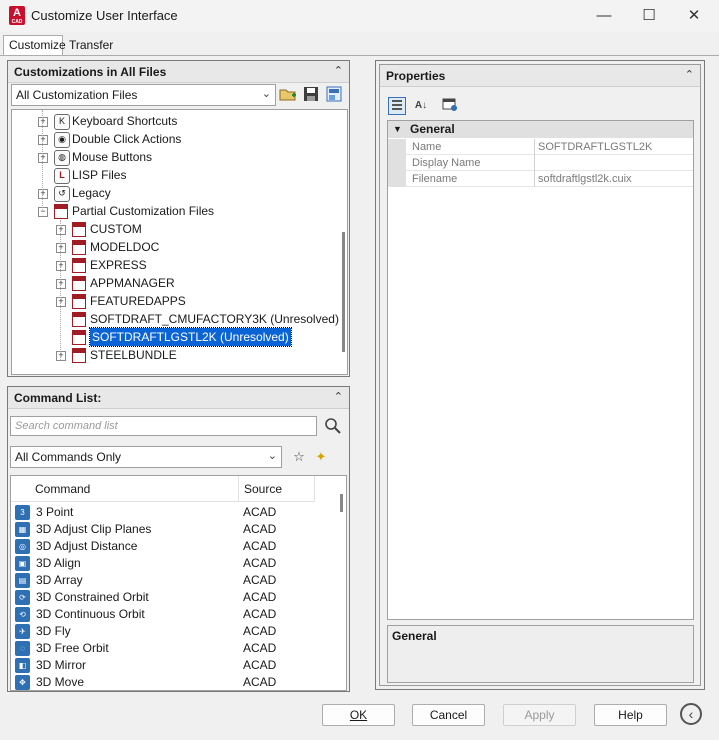 The height and width of the screenshot is (740, 719). I want to click on cancel-label: Cancel, so click(448, 715).